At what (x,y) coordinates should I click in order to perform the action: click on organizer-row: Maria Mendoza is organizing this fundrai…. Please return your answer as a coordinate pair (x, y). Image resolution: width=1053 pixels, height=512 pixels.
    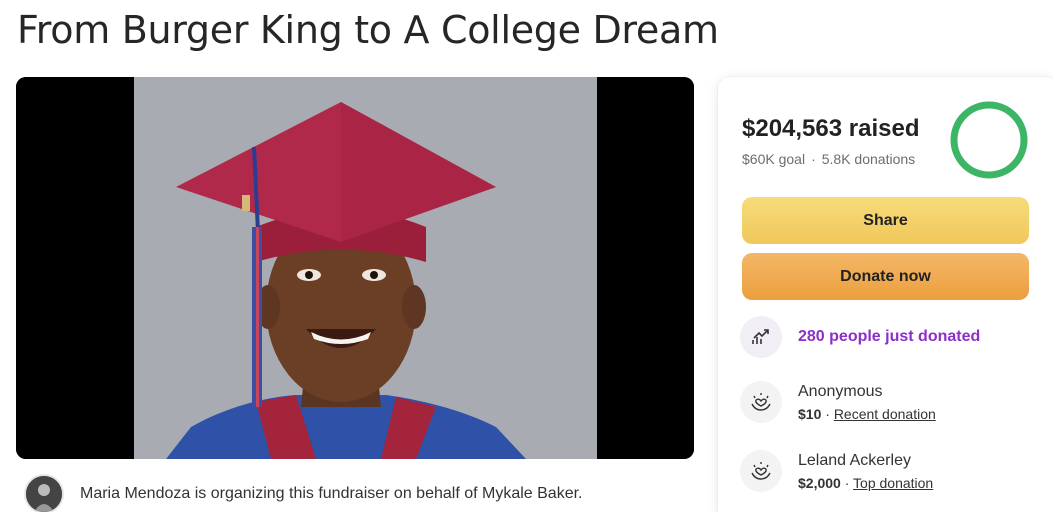
    Looking at the image, I should click on (303, 493).